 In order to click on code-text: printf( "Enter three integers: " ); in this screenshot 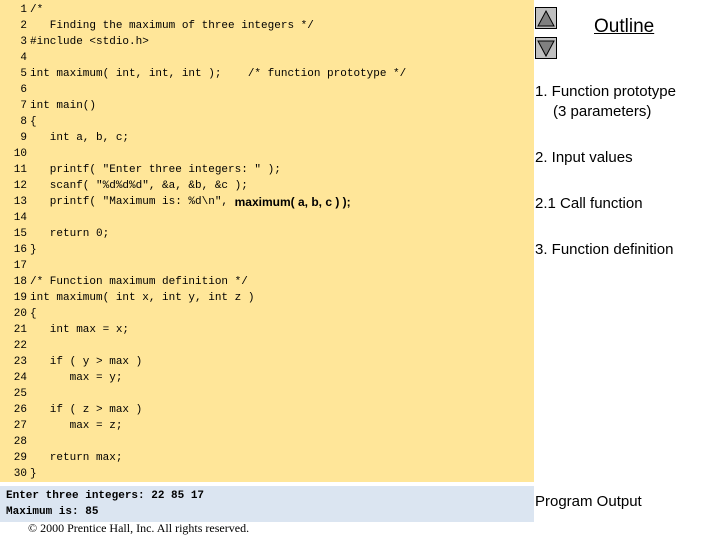, I will do `click(155, 170)`.